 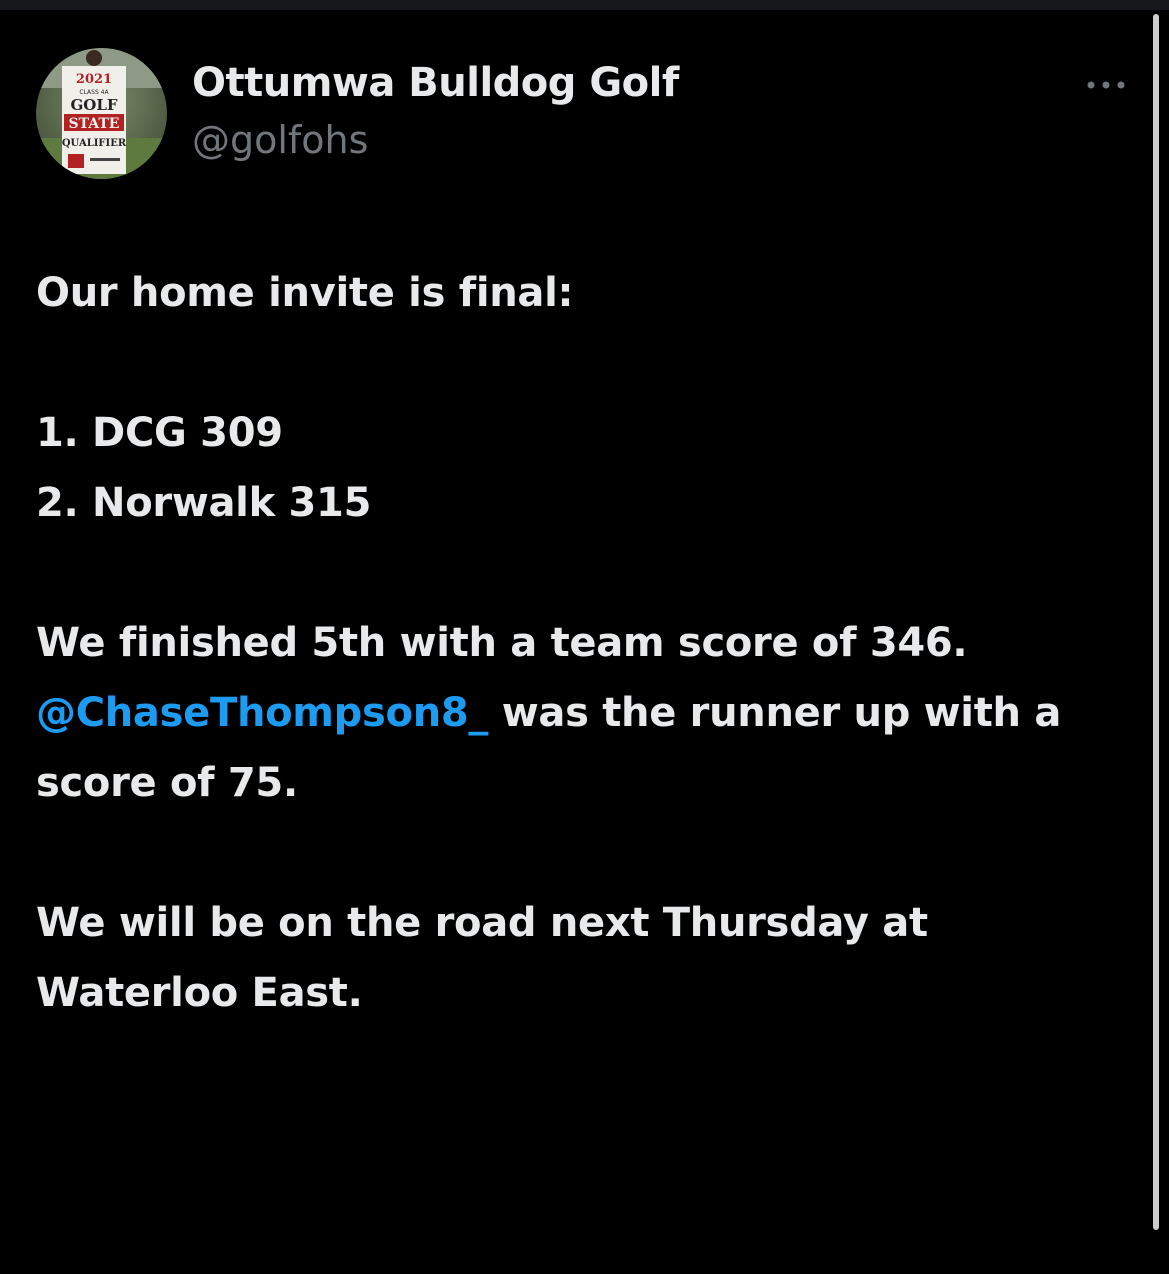 What do you see at coordinates (93, 105) in the screenshot?
I see `avatar-banner-golf: GOLF` at bounding box center [93, 105].